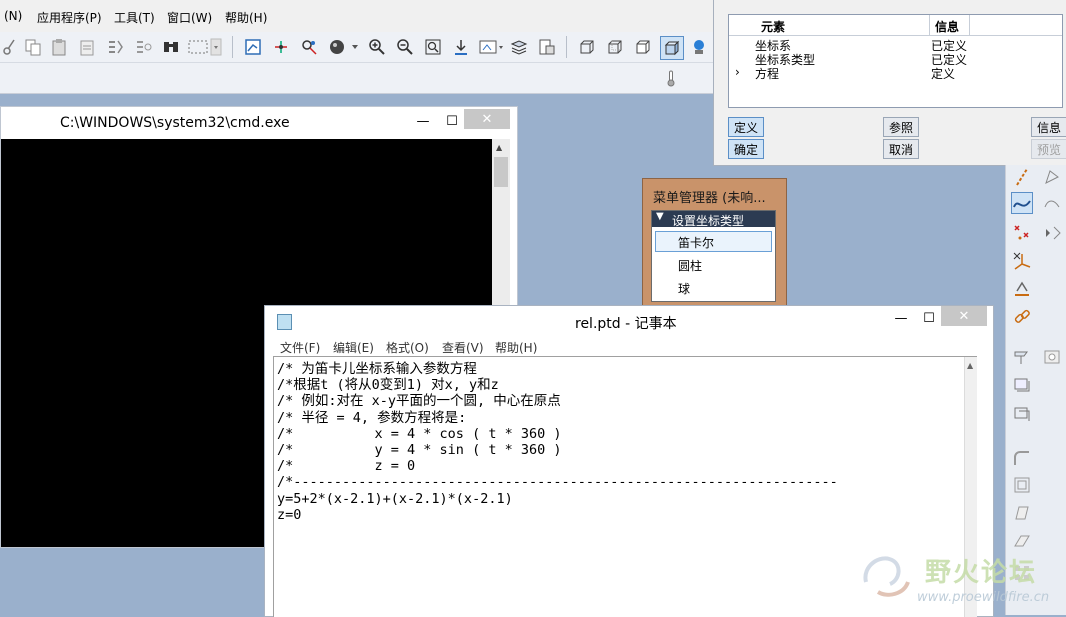 The width and height of the screenshot is (1066, 617). What do you see at coordinates (699, 47) in the screenshot?
I see `model-tree-icon` at bounding box center [699, 47].